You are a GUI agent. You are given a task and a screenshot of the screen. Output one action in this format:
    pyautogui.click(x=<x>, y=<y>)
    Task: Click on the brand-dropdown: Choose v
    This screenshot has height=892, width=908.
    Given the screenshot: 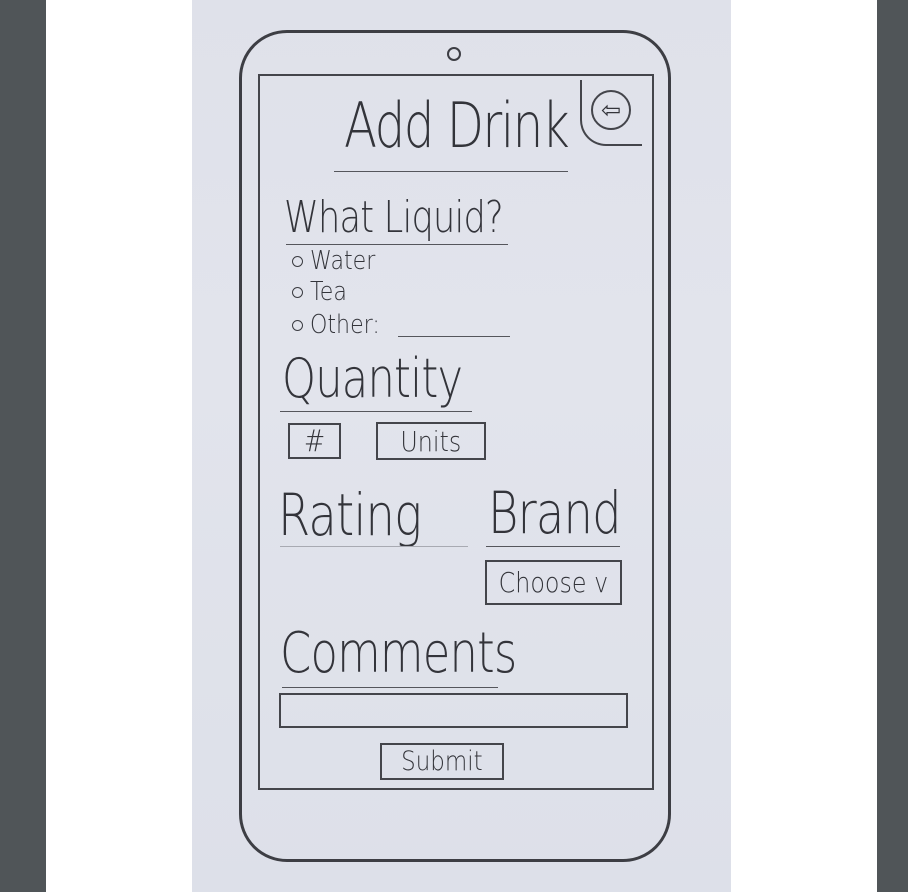 What is the action you would take?
    pyautogui.click(x=553, y=582)
    